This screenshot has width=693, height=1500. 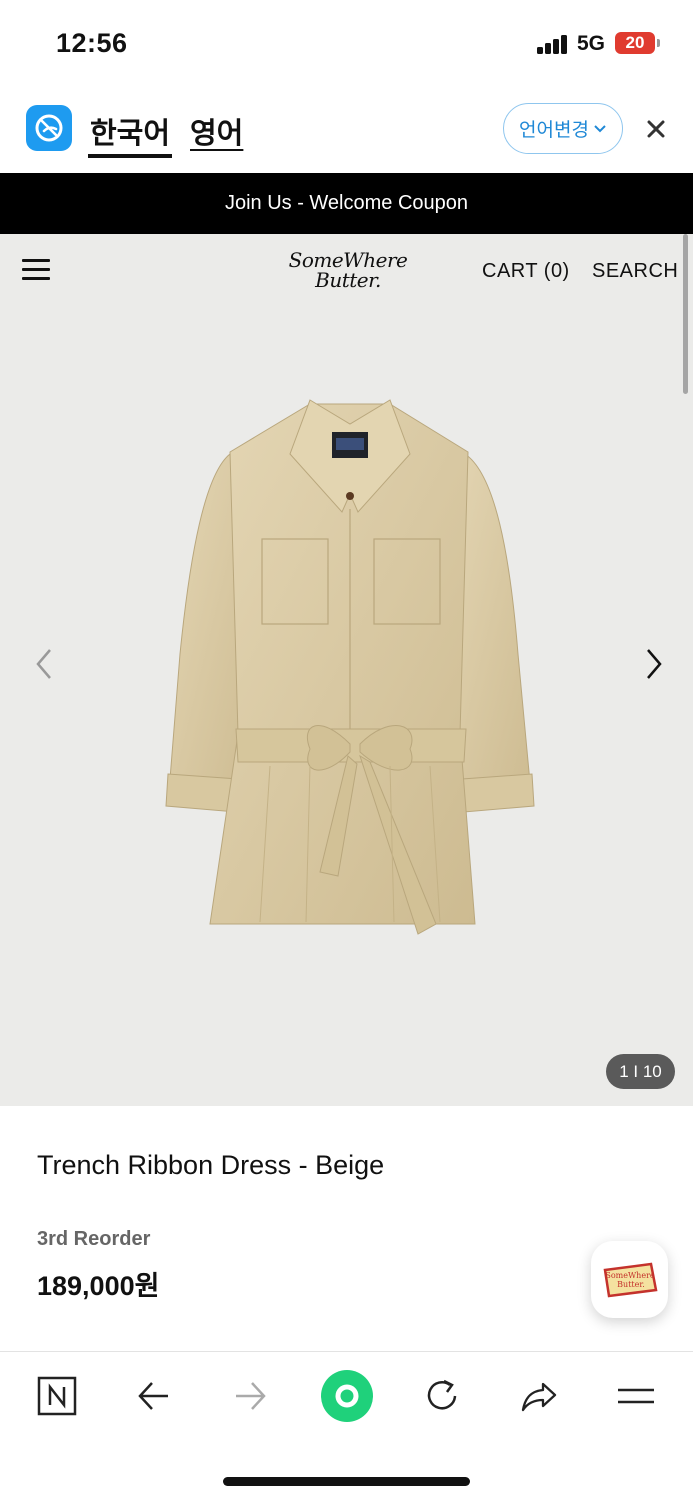 I want to click on brand-chat-button: SomeWhere Butter., so click(x=629, y=1279).